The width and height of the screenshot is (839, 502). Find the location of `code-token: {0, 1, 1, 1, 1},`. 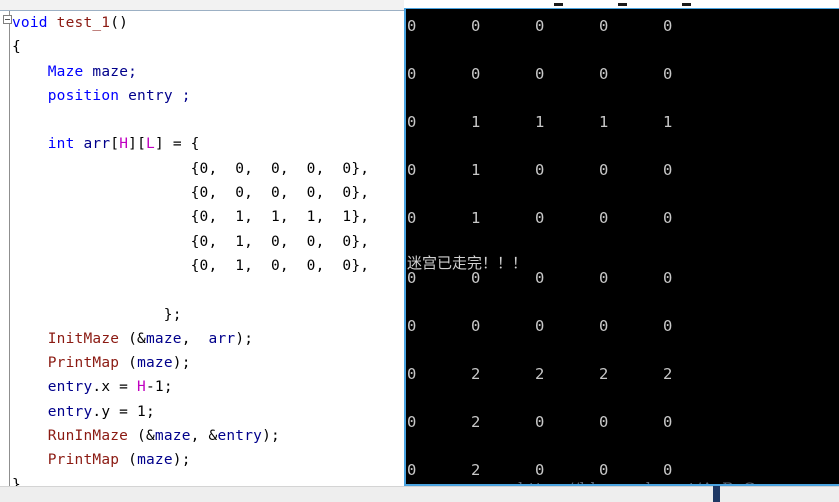

code-token: {0, 1, 1, 1, 1}, is located at coordinates (191, 217).